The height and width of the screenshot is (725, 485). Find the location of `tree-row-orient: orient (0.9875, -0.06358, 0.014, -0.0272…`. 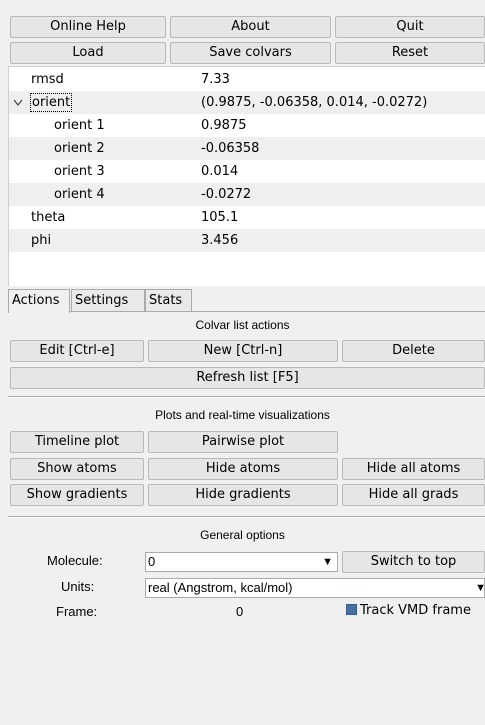

tree-row-orient: orient (0.9875, -0.06358, 0.014, -0.0272… is located at coordinates (247, 102).